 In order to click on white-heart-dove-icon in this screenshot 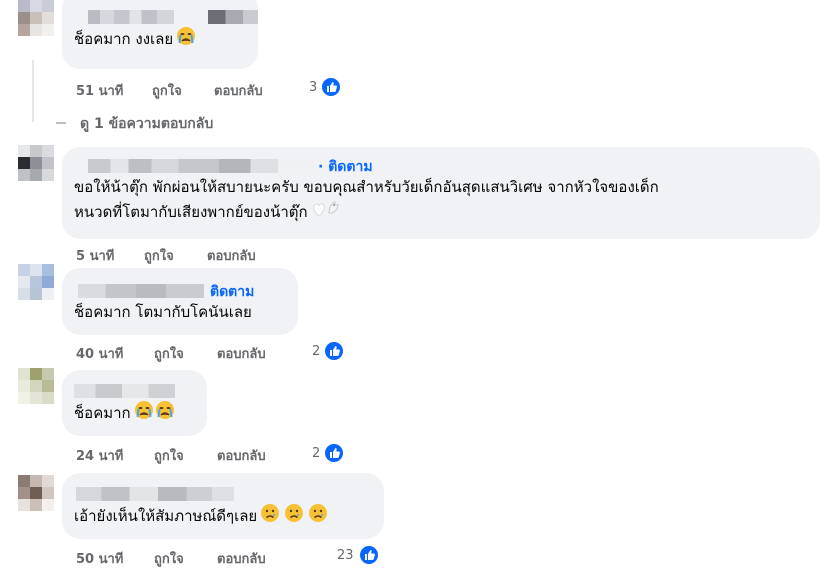, I will do `click(326, 212)`.